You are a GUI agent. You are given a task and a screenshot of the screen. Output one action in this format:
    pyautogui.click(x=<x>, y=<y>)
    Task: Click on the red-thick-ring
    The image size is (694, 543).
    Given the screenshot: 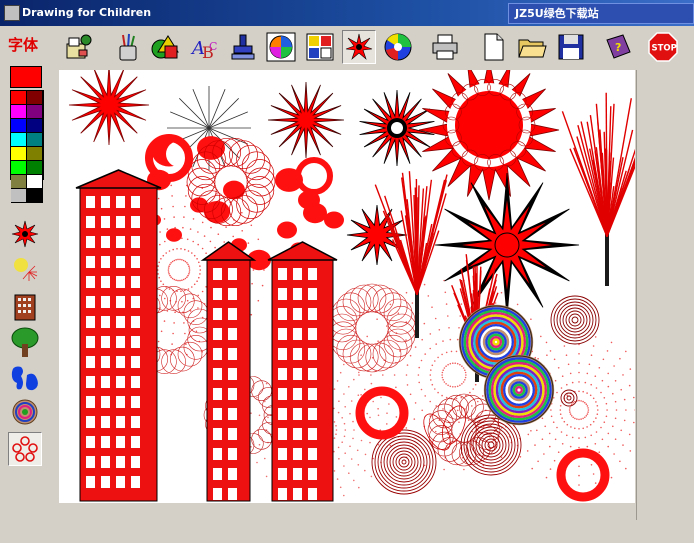 What is the action you would take?
    pyautogui.click(x=382, y=413)
    